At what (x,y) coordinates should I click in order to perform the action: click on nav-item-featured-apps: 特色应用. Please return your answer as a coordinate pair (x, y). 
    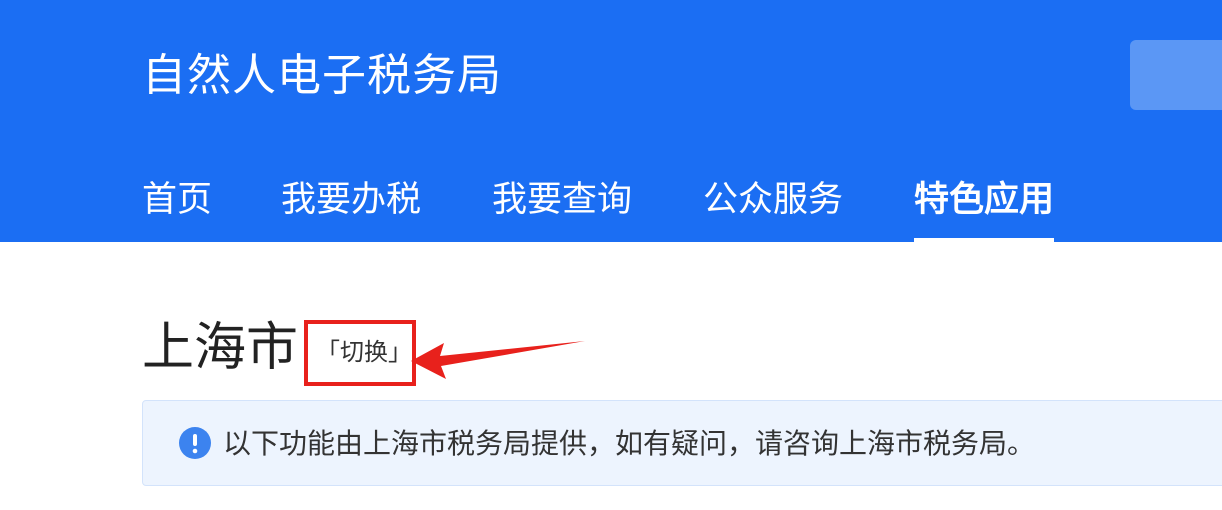
    Looking at the image, I should click on (984, 206).